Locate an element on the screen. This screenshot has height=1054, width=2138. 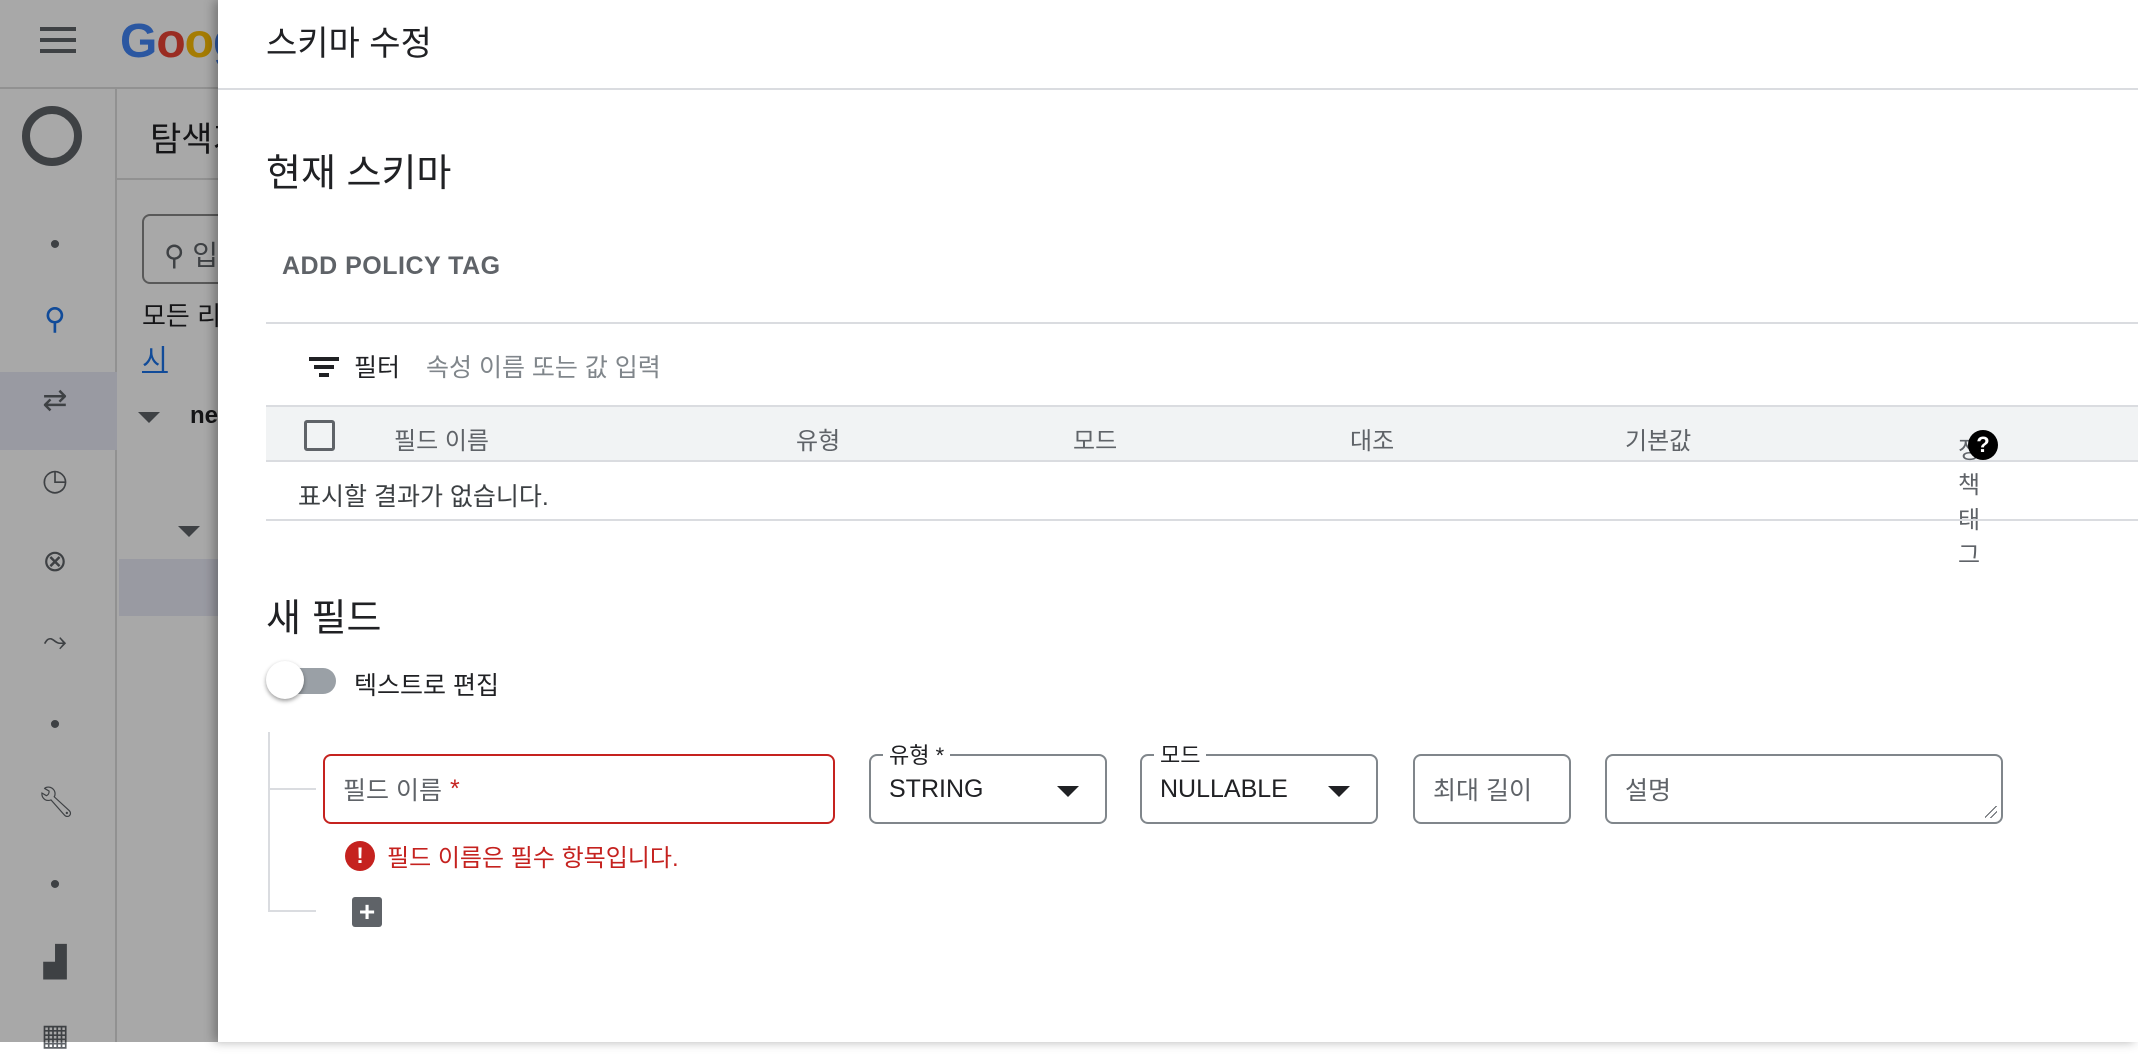
field-name-placeholder: 필드 이름 is located at coordinates (392, 791).